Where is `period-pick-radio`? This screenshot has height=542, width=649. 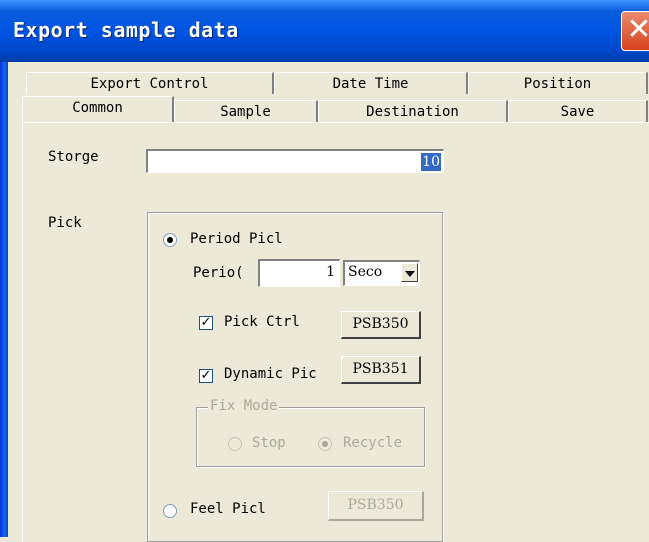 period-pick-radio is located at coordinates (170, 240).